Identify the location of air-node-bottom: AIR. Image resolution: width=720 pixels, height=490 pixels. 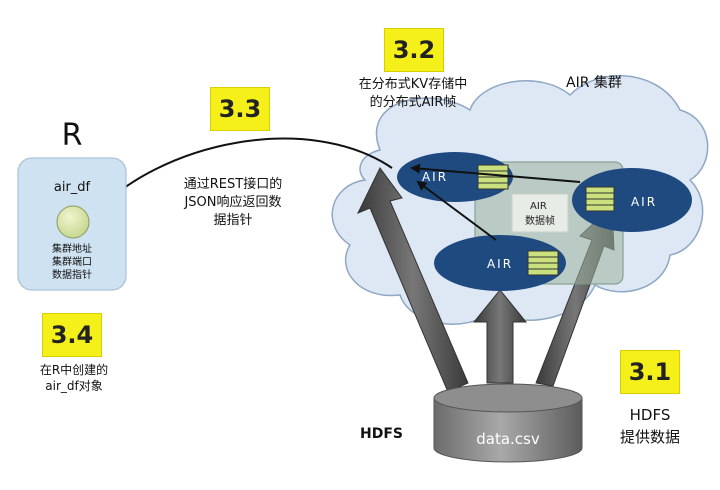
(500, 263).